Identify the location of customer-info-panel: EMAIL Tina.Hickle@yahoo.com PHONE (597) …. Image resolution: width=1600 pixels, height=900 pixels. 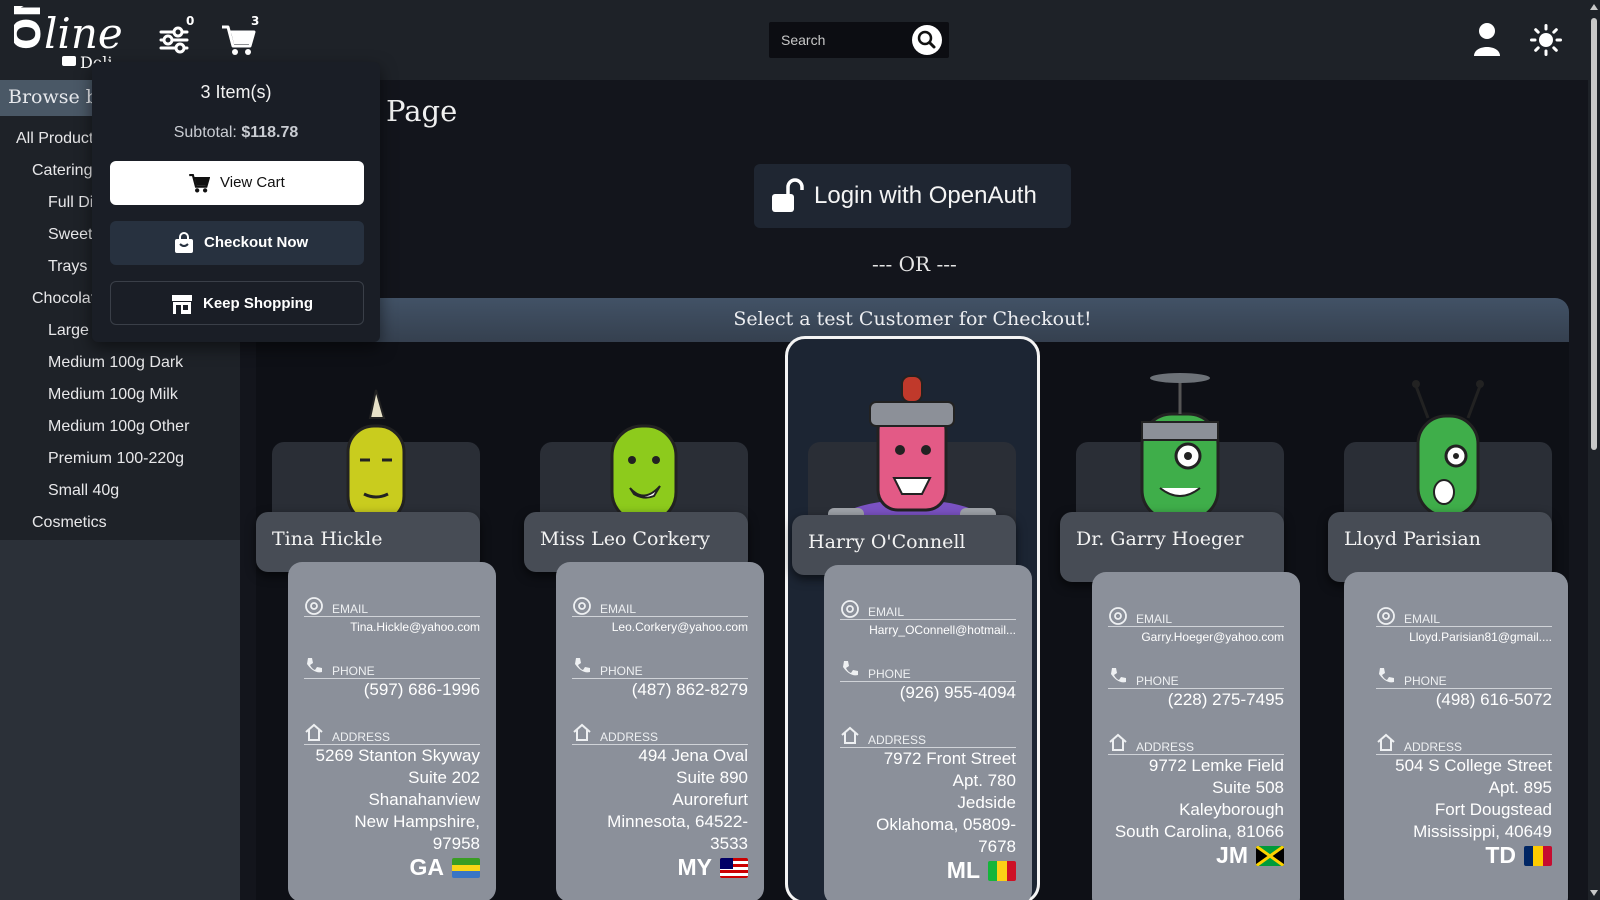
(392, 731).